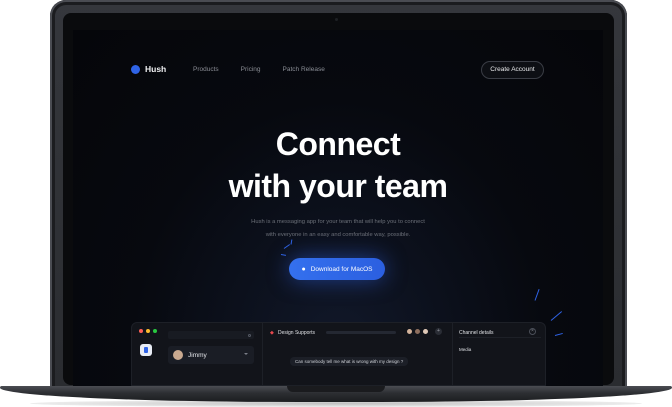 The width and height of the screenshot is (672, 407). I want to click on workspace-icon, so click(146, 350).